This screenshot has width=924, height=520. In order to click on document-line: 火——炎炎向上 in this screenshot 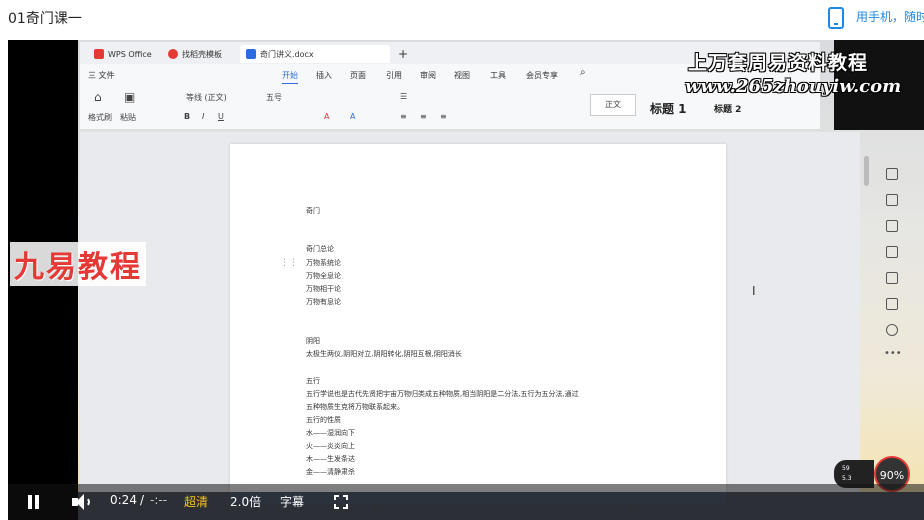, I will do `click(330, 446)`.